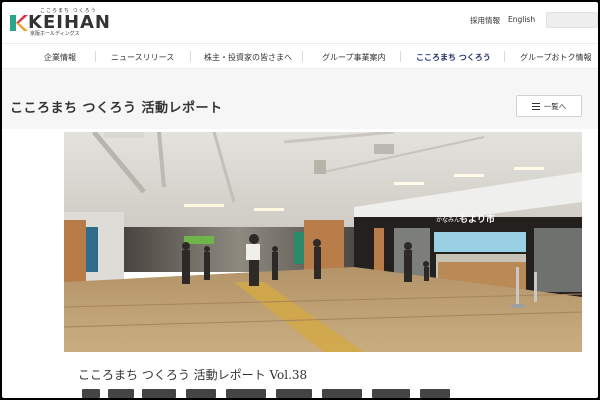 Image resolution: width=600 pixels, height=400 pixels. Describe the element at coordinates (19, 23) in the screenshot. I see `keihan-k-mark-icon` at that location.